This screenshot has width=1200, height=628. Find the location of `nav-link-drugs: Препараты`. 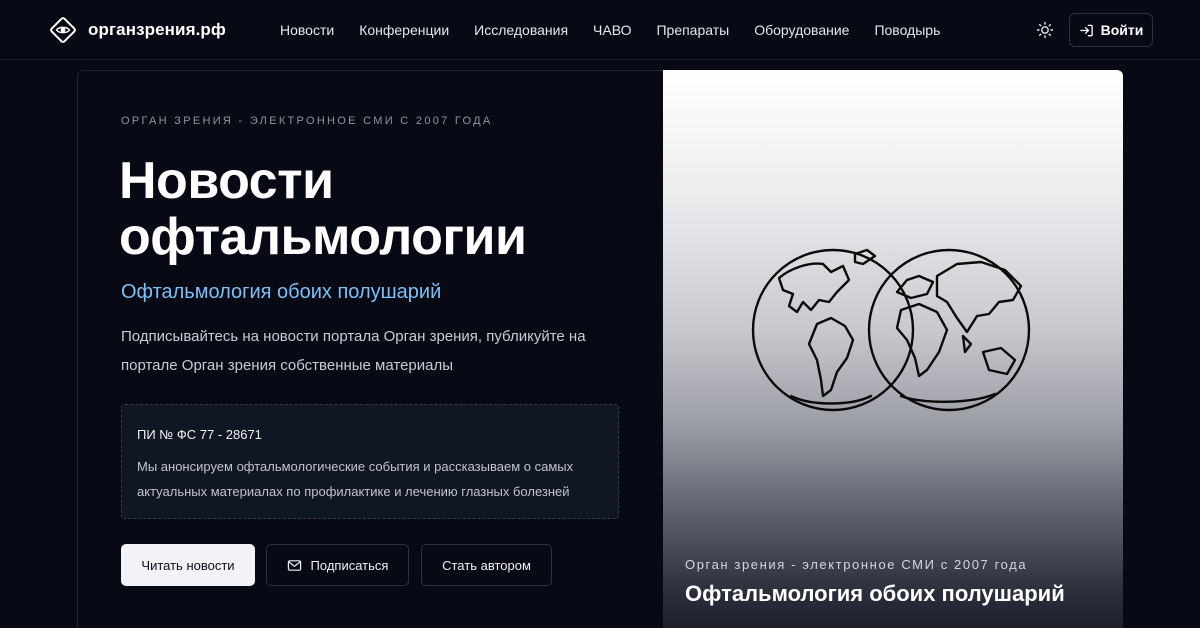

nav-link-drugs: Препараты is located at coordinates (692, 30).